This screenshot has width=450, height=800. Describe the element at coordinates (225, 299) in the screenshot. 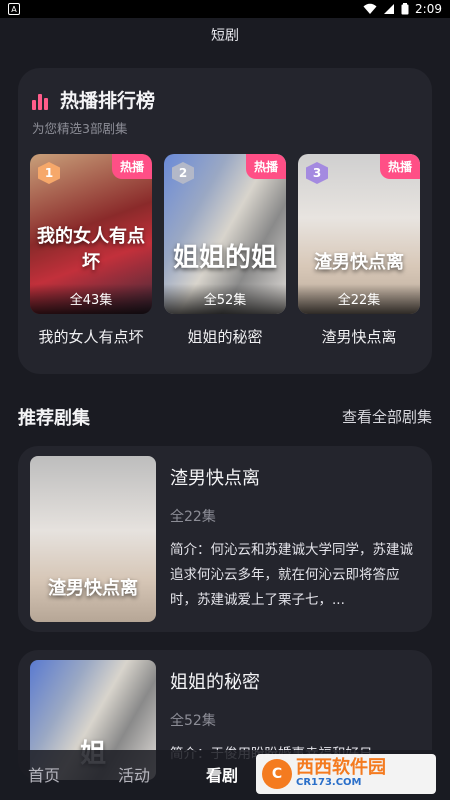

I see `episode-count-2: 全52集` at that location.